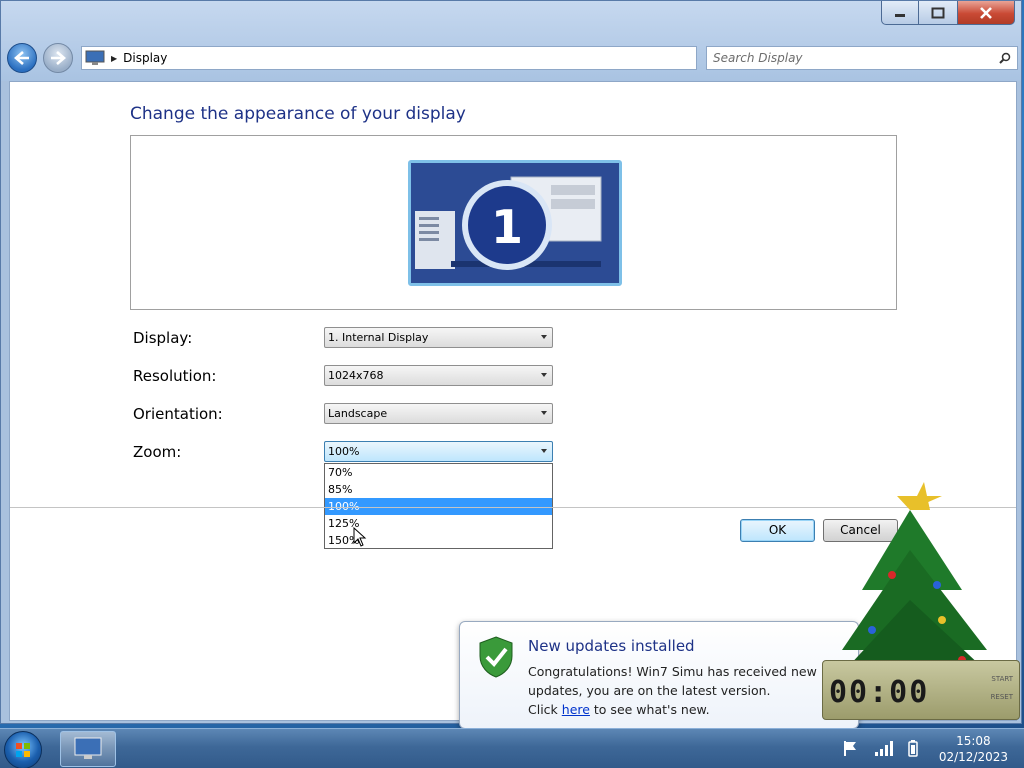 Image resolution: width=1024 pixels, height=768 pixels. Describe the element at coordinates (851, 748) in the screenshot. I see `action-center-flag-icon` at that location.